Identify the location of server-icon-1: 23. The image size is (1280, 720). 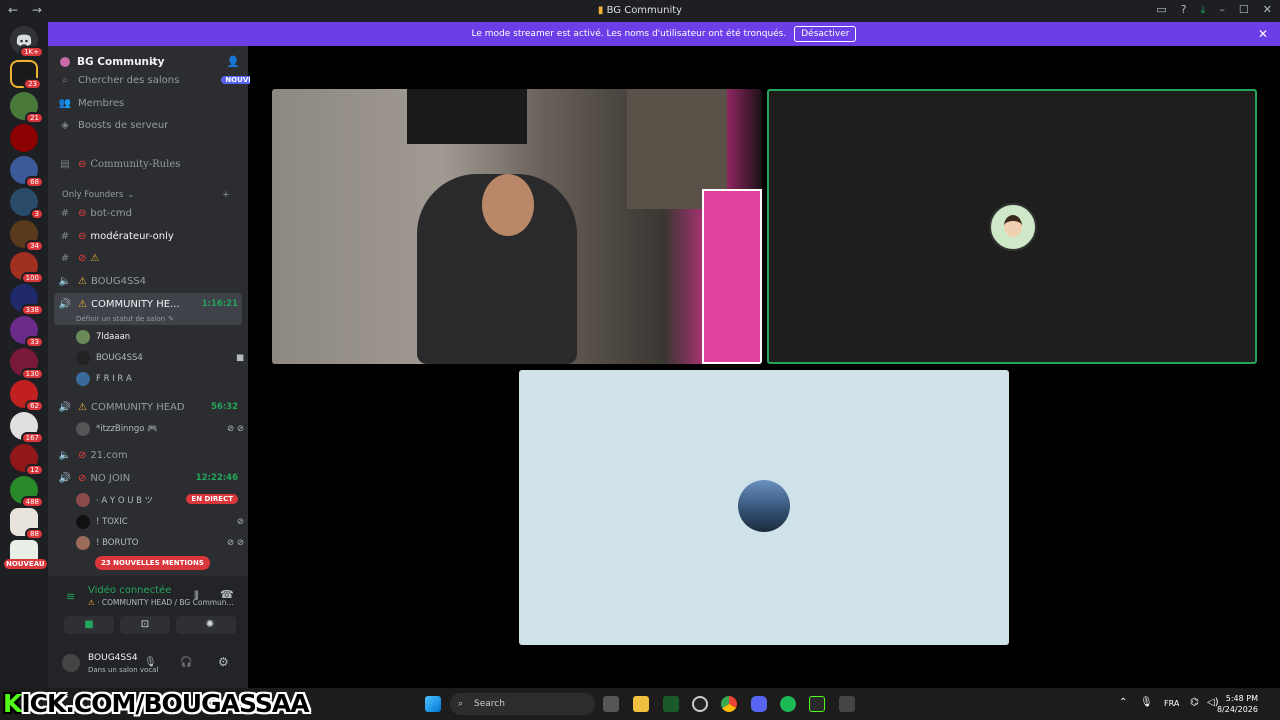
(26, 75).